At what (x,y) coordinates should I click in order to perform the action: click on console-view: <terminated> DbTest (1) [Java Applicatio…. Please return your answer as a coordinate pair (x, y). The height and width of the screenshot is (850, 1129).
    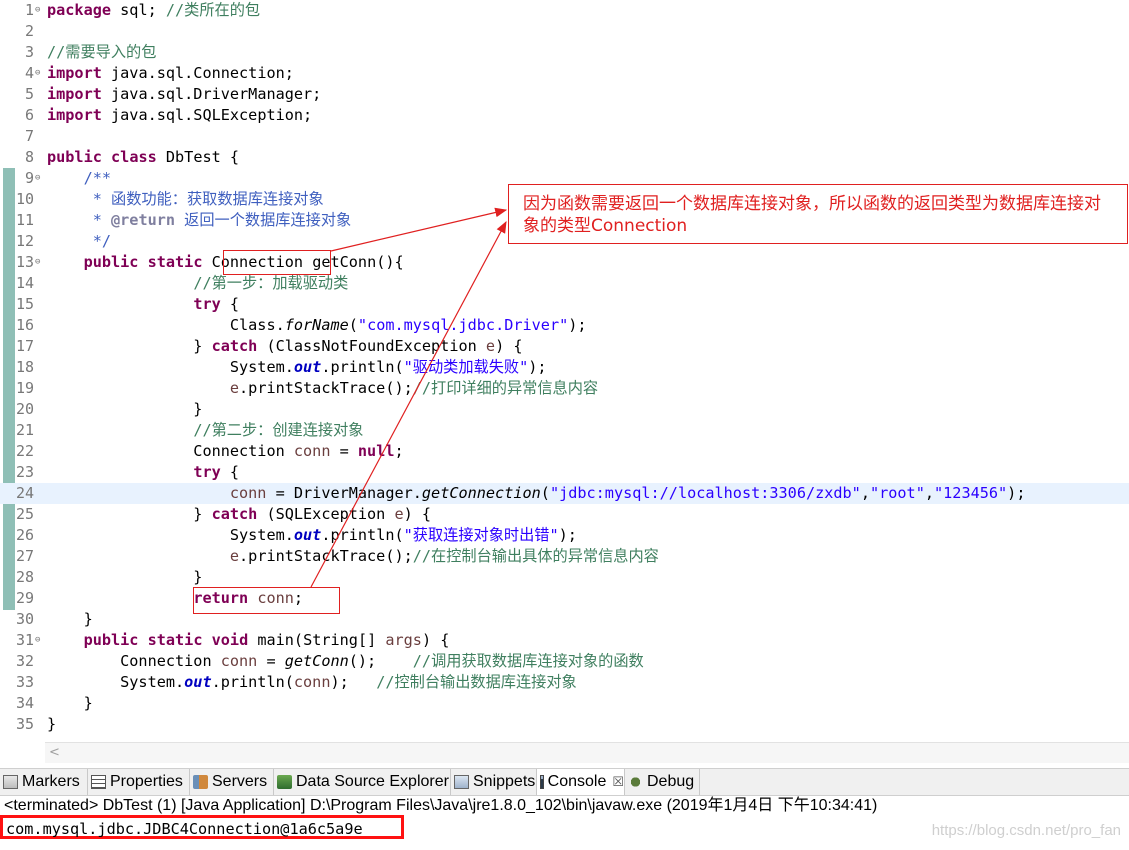
    Looking at the image, I should click on (564, 823).